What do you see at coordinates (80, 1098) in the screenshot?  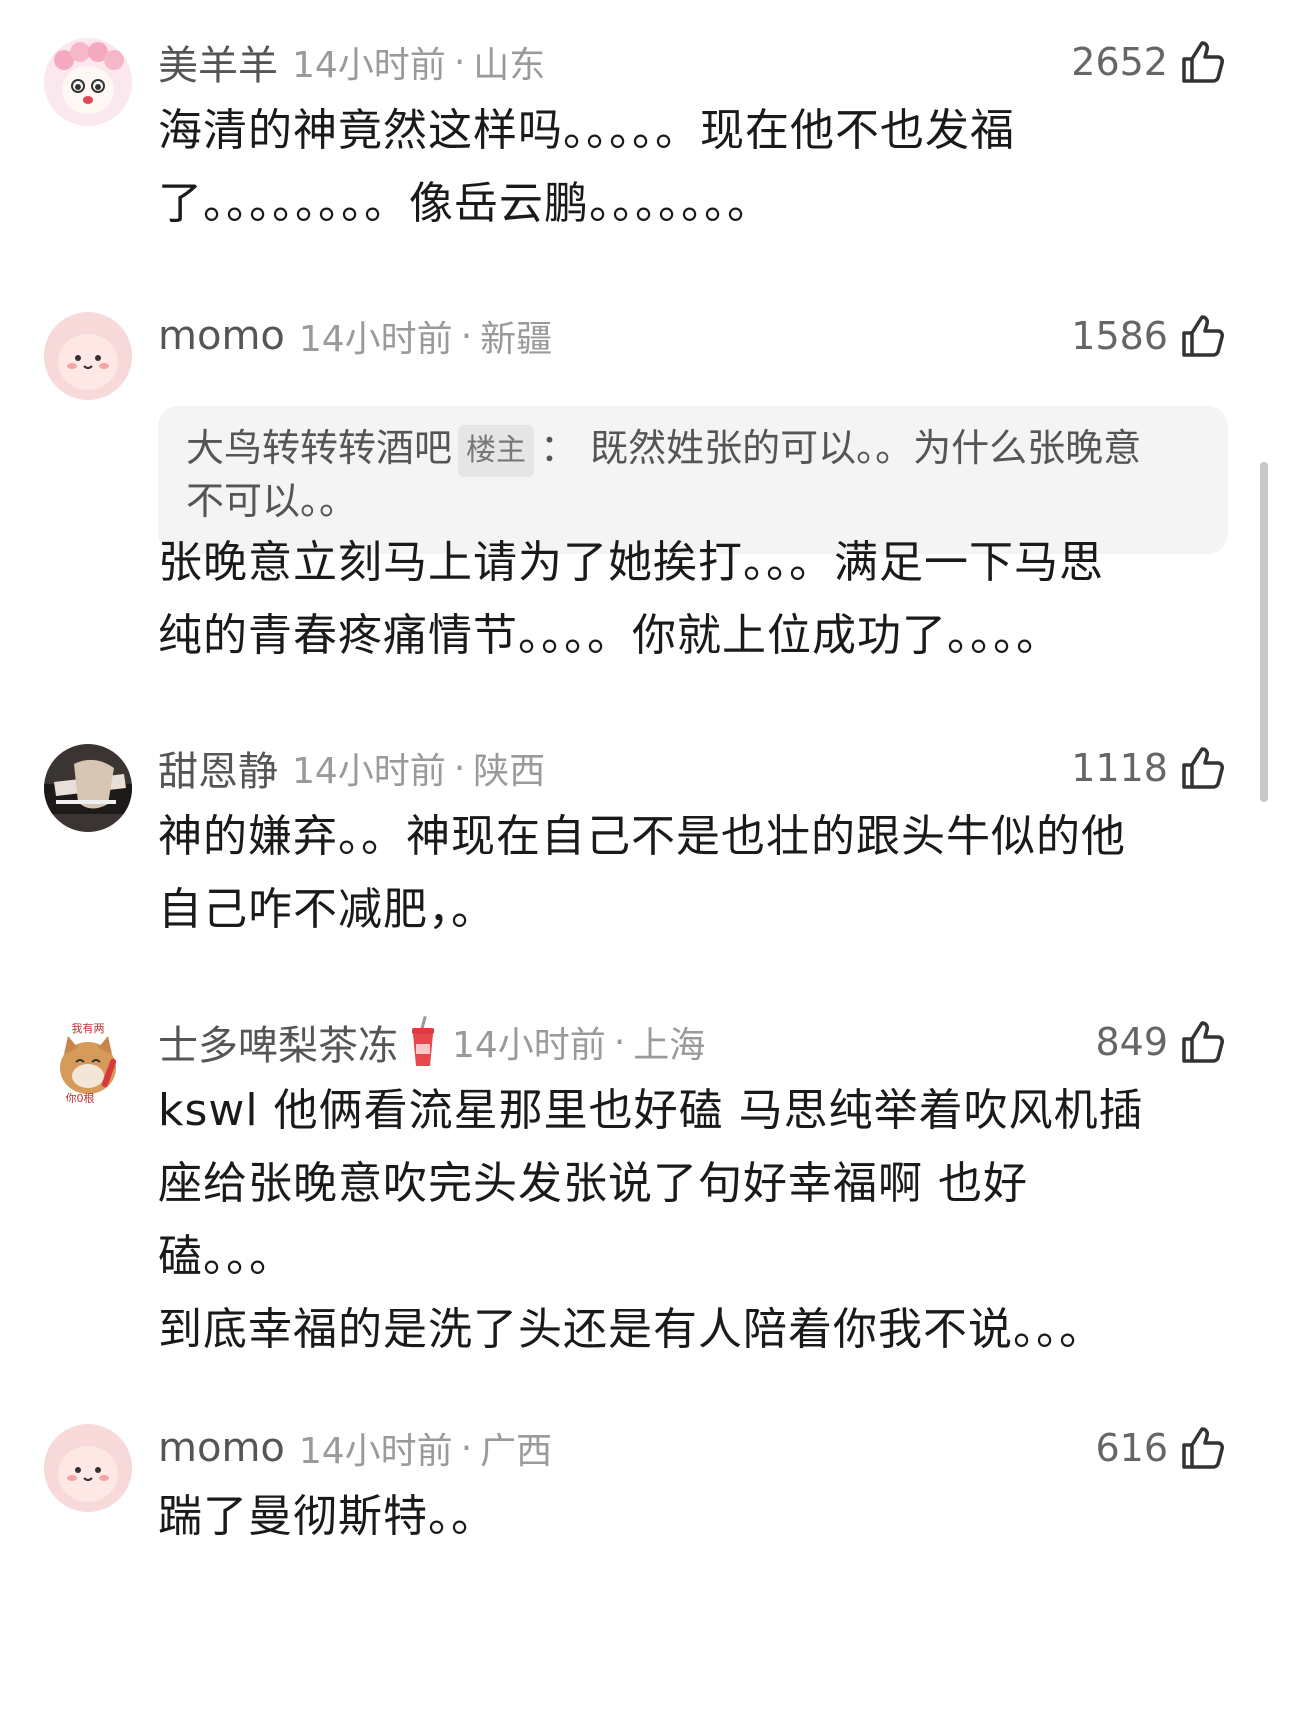 I see `avatar-caption-bottom: 你0根` at bounding box center [80, 1098].